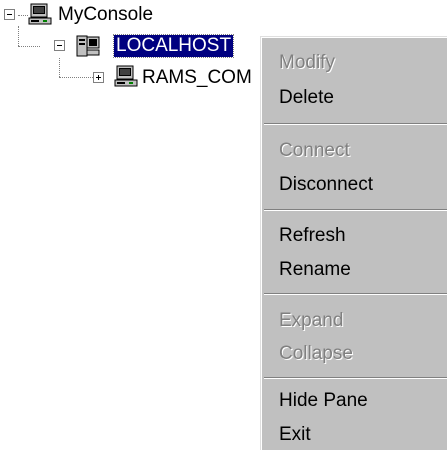 The image size is (447, 450). I want to click on tree-node-rams-com: RAMS_COM, so click(197, 78).